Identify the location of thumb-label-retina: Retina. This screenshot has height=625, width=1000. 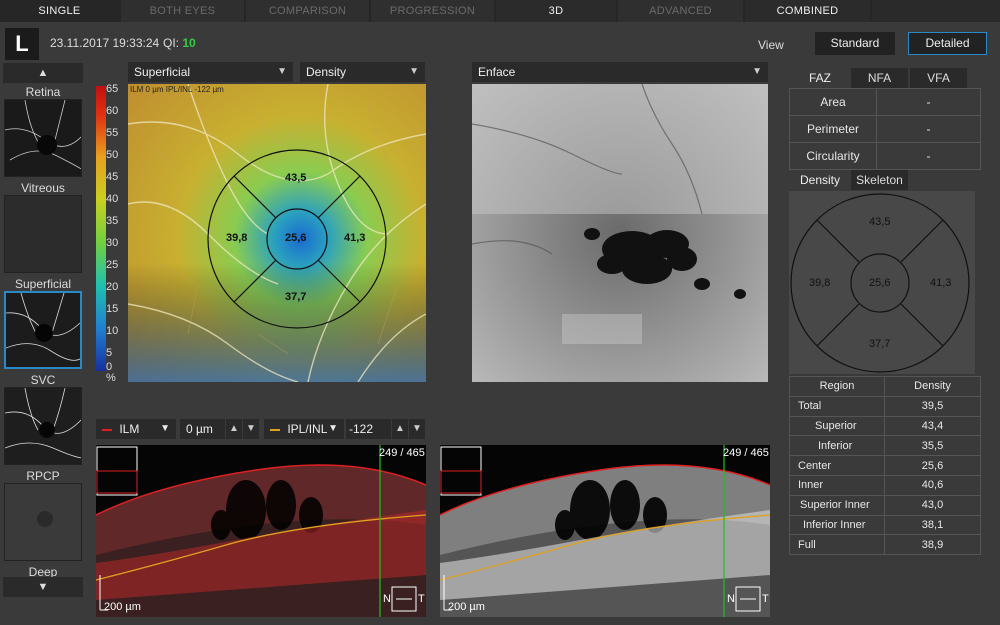
(43, 92).